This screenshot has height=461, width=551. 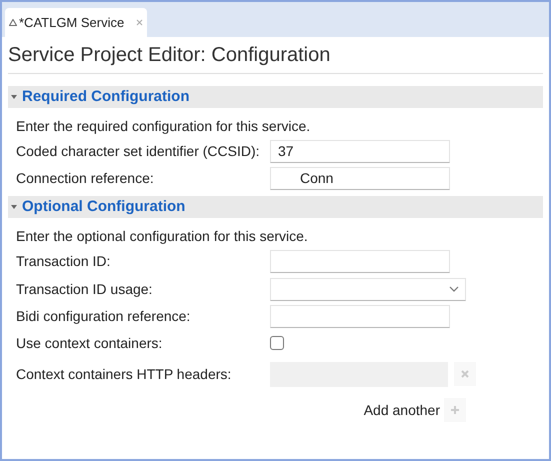 What do you see at coordinates (85, 178) in the screenshot?
I see `field-label: Connection reference:` at bounding box center [85, 178].